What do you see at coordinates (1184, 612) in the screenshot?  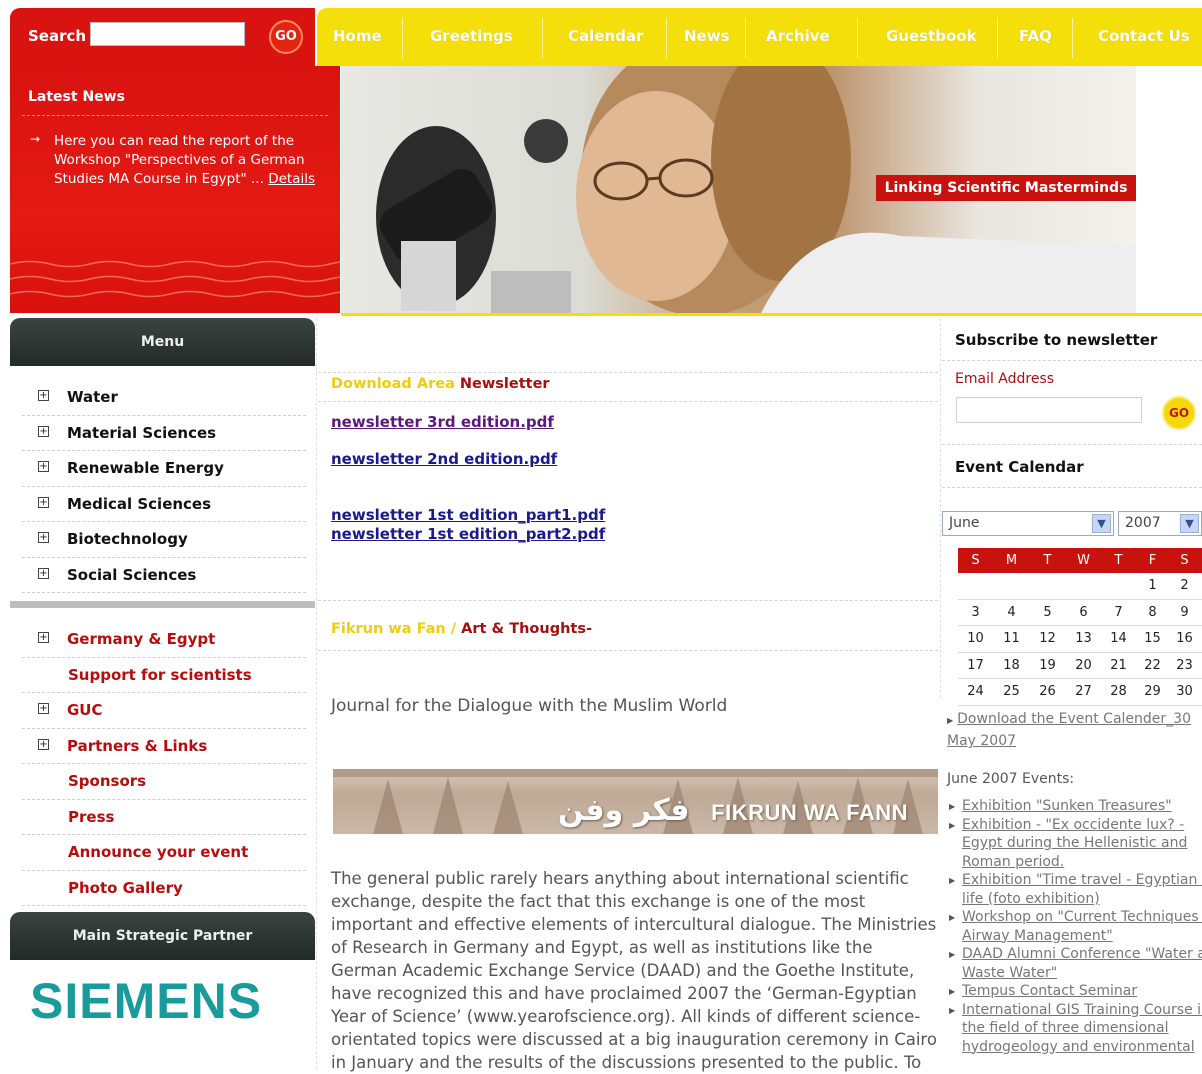 I see `calendar-day: 9` at bounding box center [1184, 612].